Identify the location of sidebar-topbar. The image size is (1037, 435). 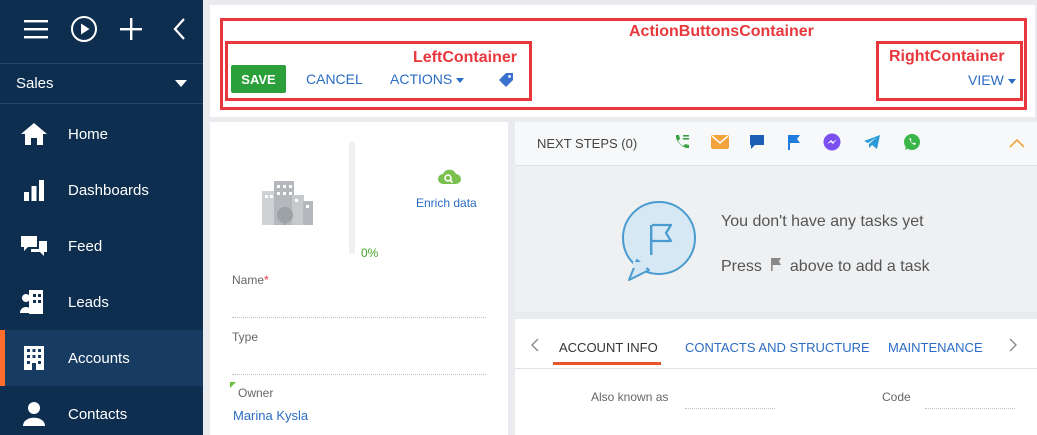
(101, 32).